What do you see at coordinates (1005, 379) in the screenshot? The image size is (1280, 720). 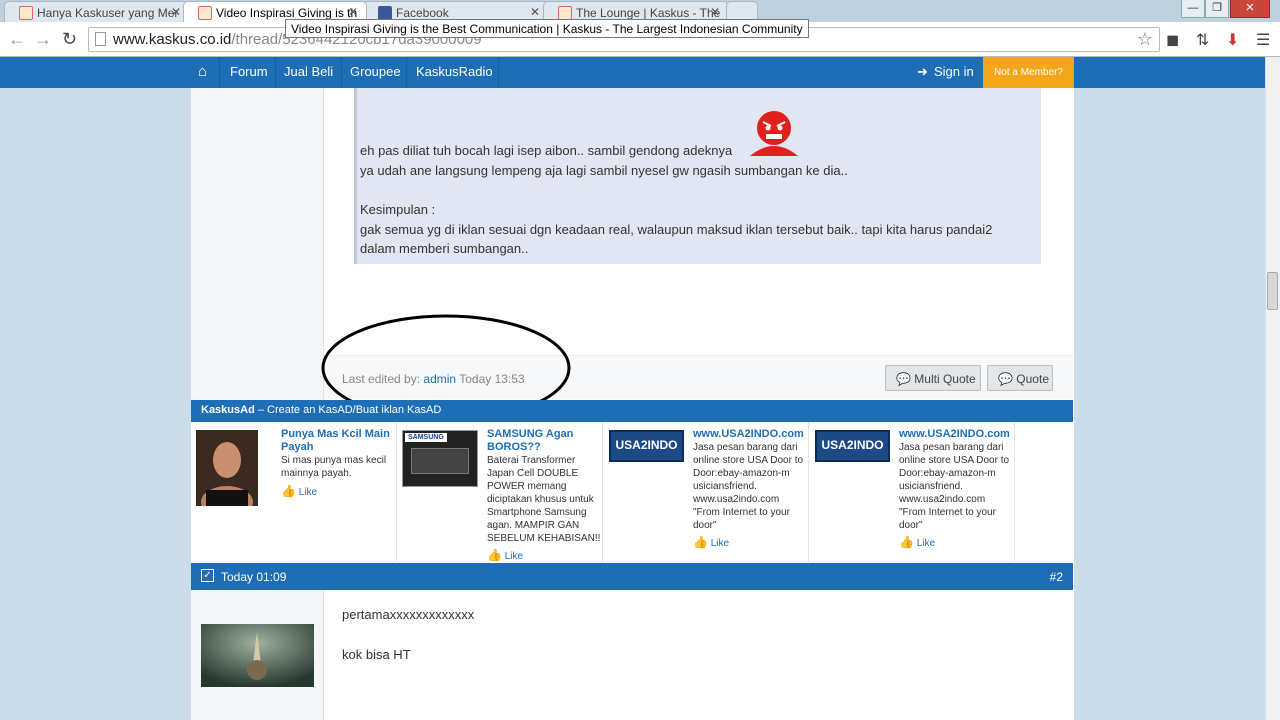 I see `speech-bubble-icon: 💬` at bounding box center [1005, 379].